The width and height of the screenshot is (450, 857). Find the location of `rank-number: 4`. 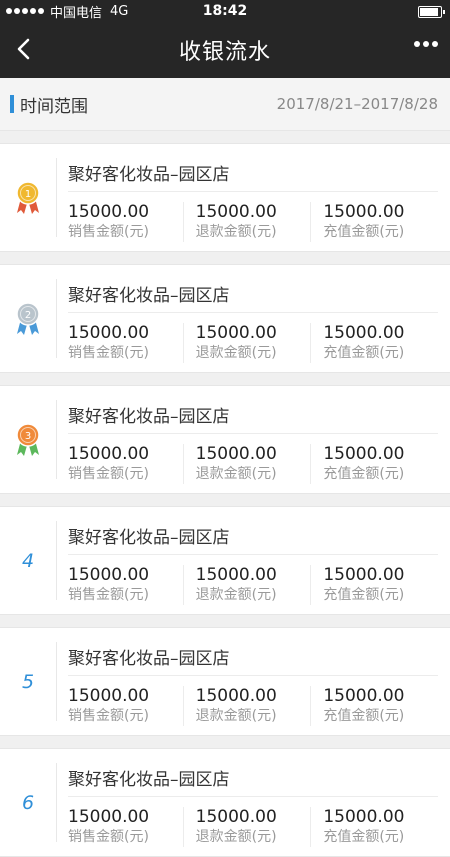

rank-number: 4 is located at coordinates (28, 560).